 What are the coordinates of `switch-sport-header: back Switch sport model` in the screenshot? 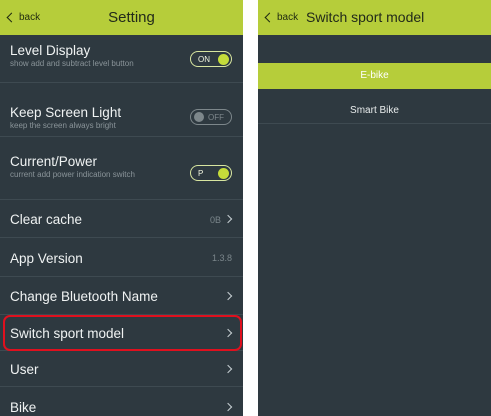 It's located at (374, 17).